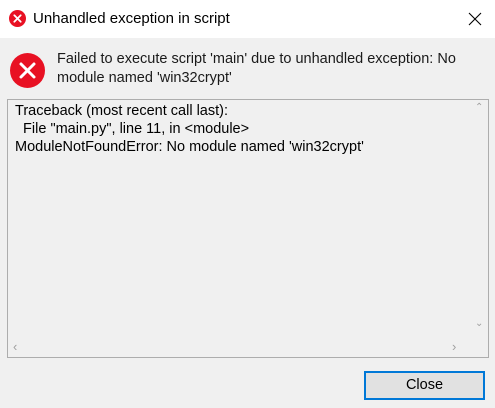 The image size is (495, 408). I want to click on close-button: Close, so click(424, 385).